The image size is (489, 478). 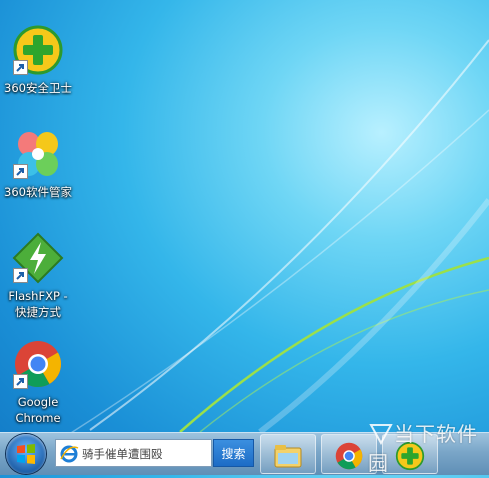 I want to click on folder-icon, so click(x=288, y=456).